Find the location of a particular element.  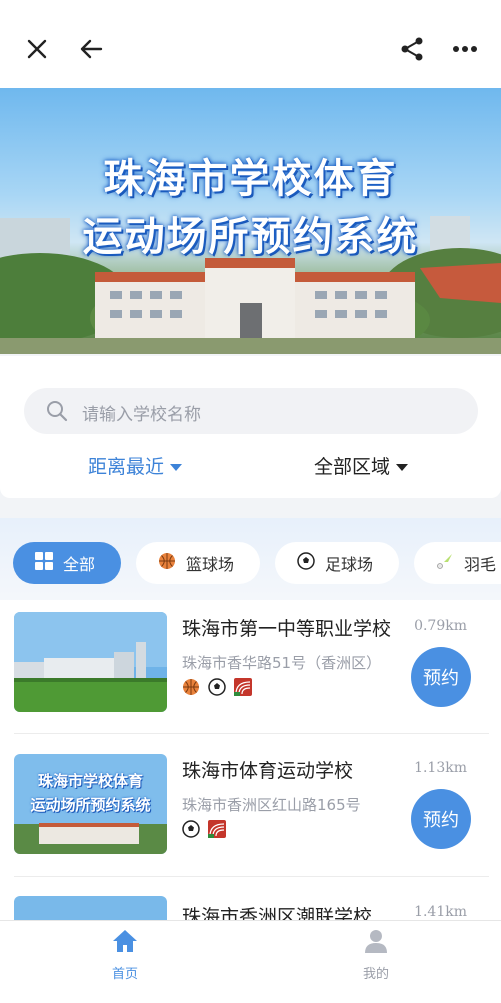

grid-icon is located at coordinates (44, 563).